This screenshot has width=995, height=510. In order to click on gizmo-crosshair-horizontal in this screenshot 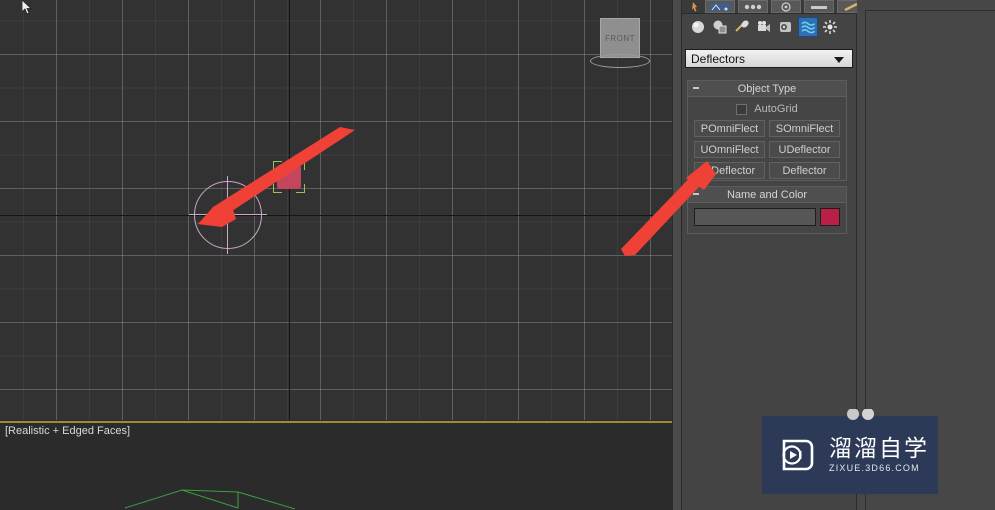, I will do `click(228, 214)`.